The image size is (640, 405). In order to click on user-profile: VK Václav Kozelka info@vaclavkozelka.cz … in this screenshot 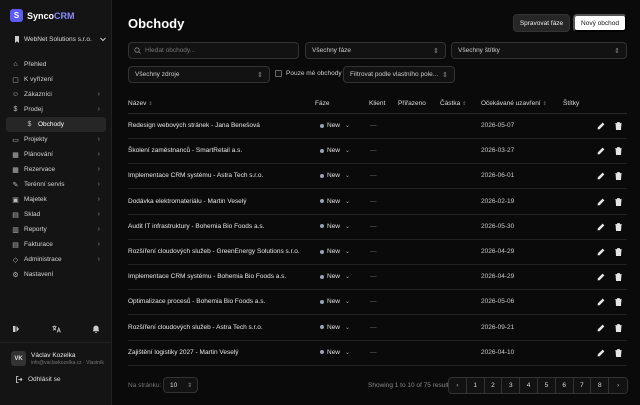, I will do `click(57, 358)`.